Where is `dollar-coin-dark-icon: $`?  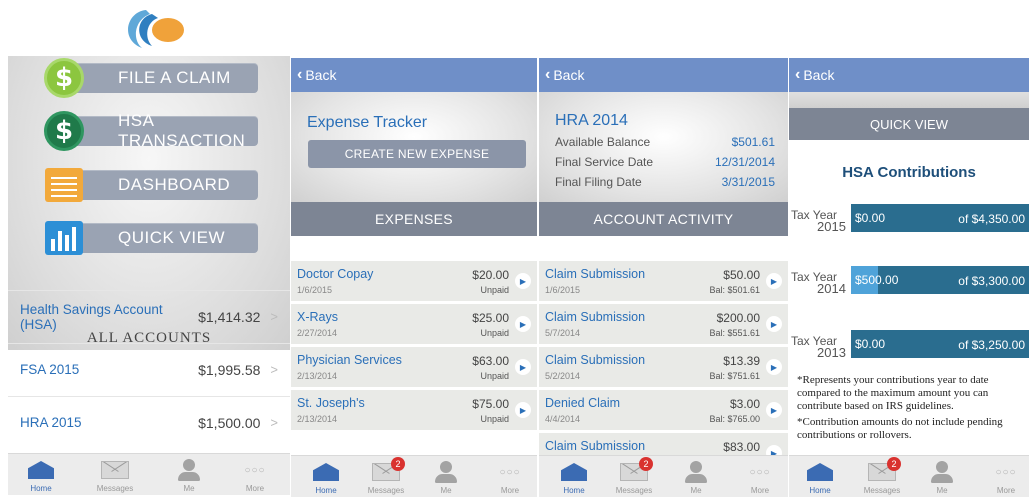
dollar-coin-dark-icon: $ is located at coordinates (64, 131).